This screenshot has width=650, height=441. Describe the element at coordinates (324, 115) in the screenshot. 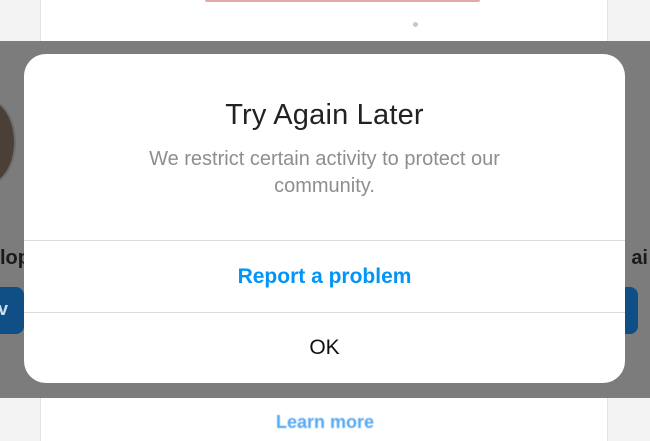

I see `dialog-title: Try Again Later` at that location.